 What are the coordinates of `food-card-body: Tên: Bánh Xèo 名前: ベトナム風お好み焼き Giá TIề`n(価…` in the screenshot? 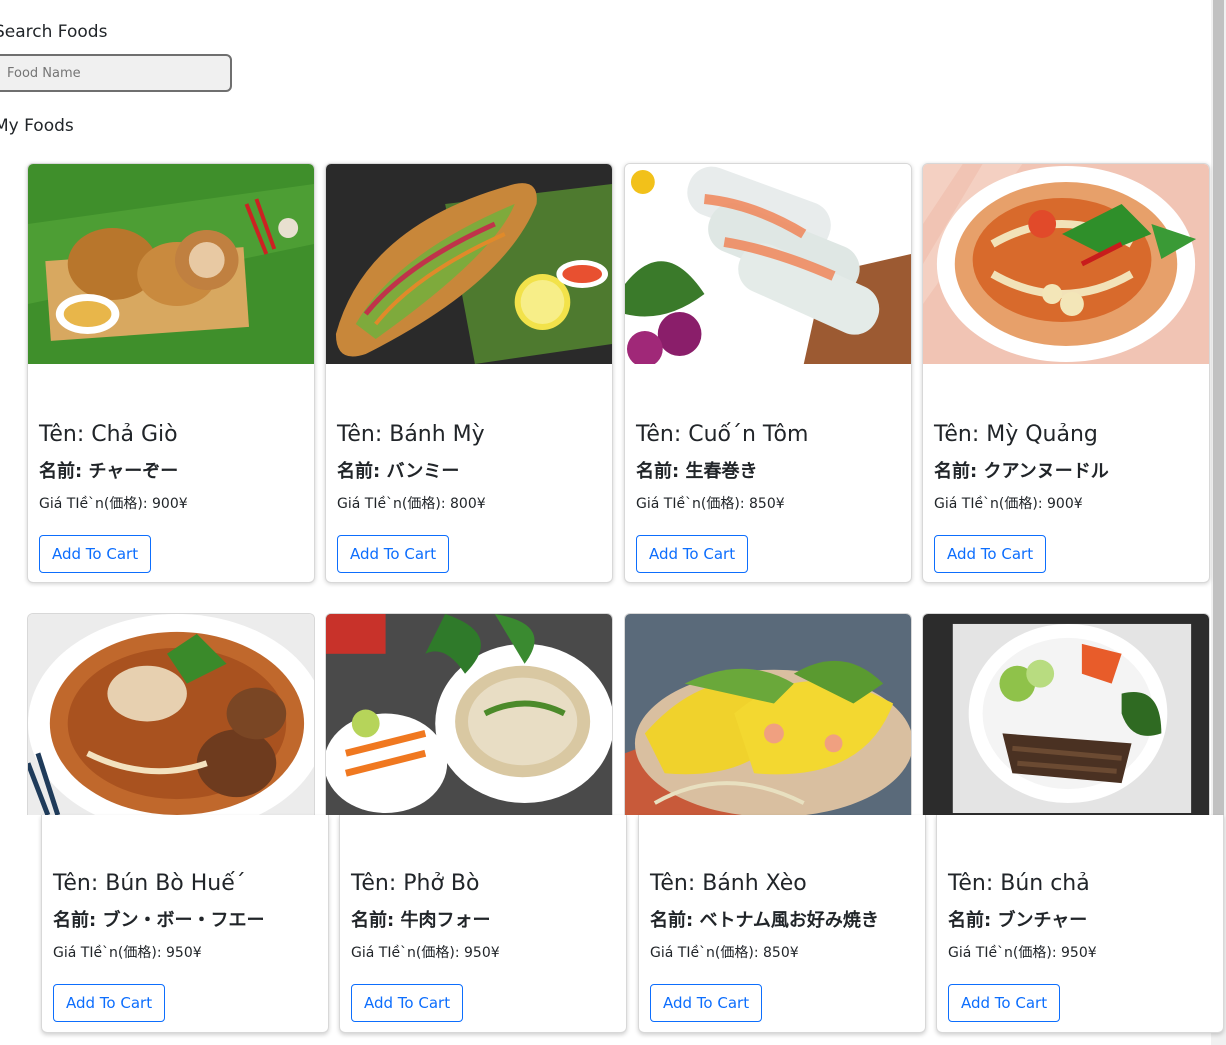 It's located at (782, 924).